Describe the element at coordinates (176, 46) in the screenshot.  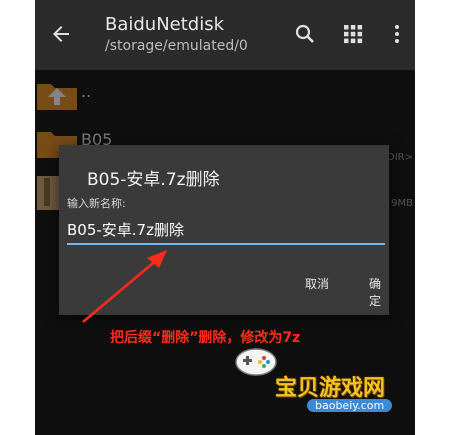
I see `toolbar-path: /storage/emulated/0` at that location.